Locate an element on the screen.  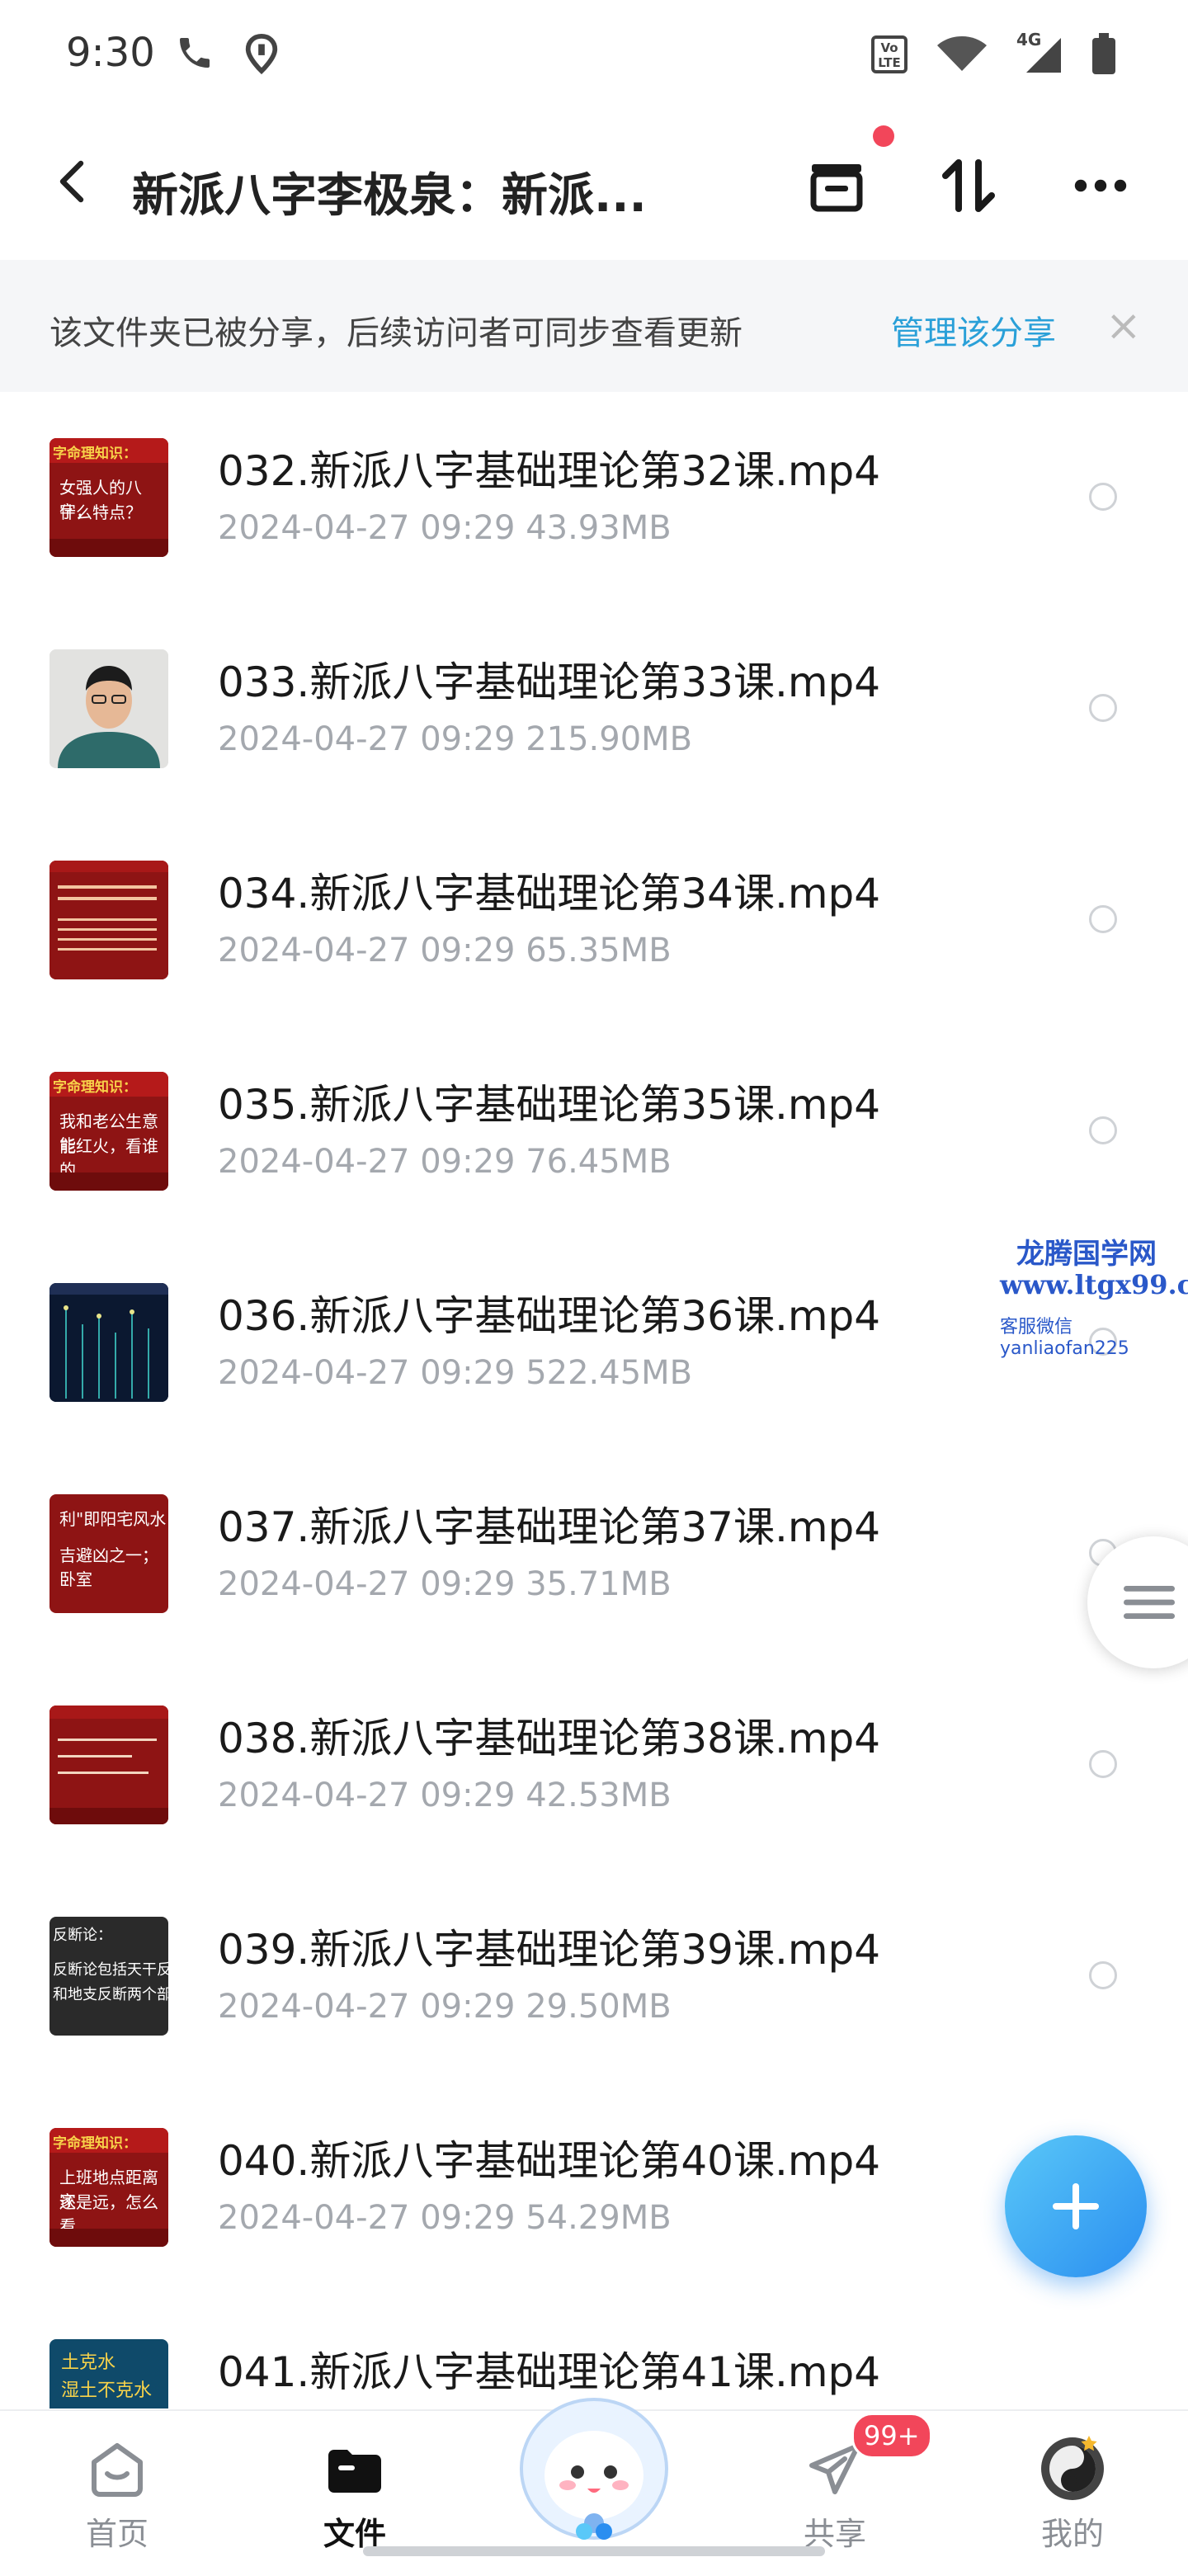
video-thumbnail: 反断论： 反断论包括天干反断 和地支反断两个部分 is located at coordinates (109, 1976).